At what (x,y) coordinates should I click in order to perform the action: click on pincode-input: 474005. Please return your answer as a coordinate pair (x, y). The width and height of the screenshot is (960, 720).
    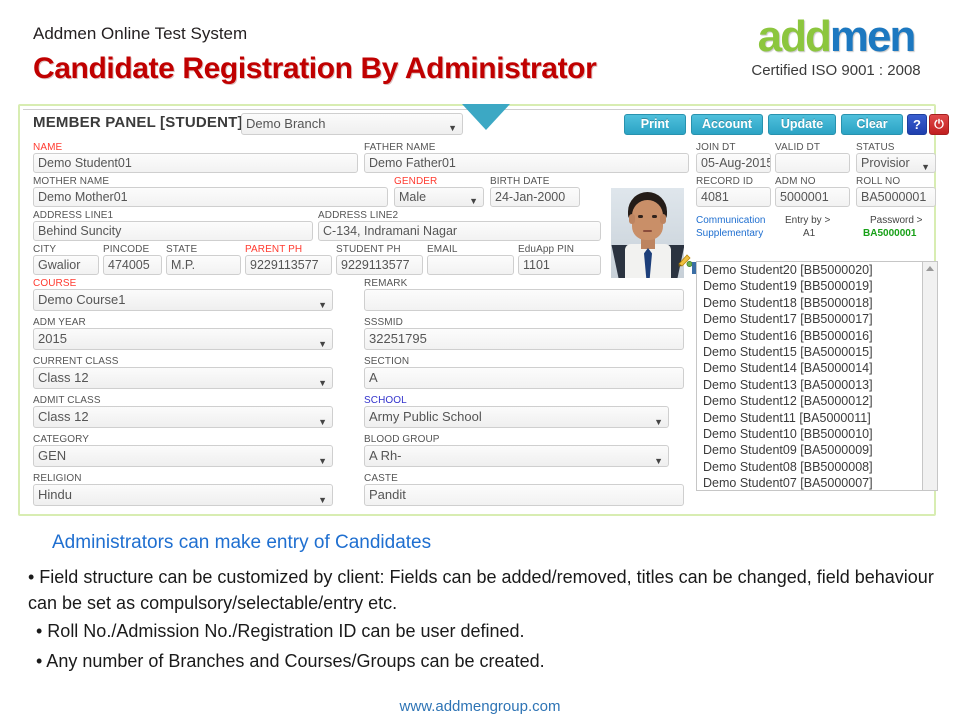
    Looking at the image, I should click on (132, 265).